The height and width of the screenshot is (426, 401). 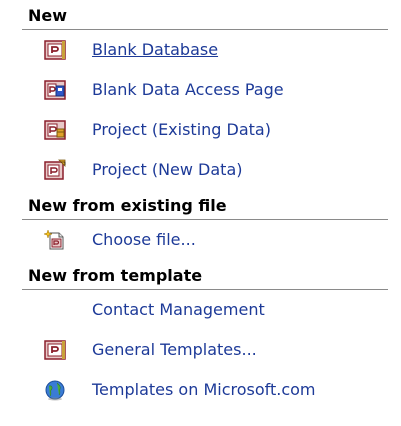 What do you see at coordinates (55, 130) in the screenshot?
I see `project-existing-data-icon` at bounding box center [55, 130].